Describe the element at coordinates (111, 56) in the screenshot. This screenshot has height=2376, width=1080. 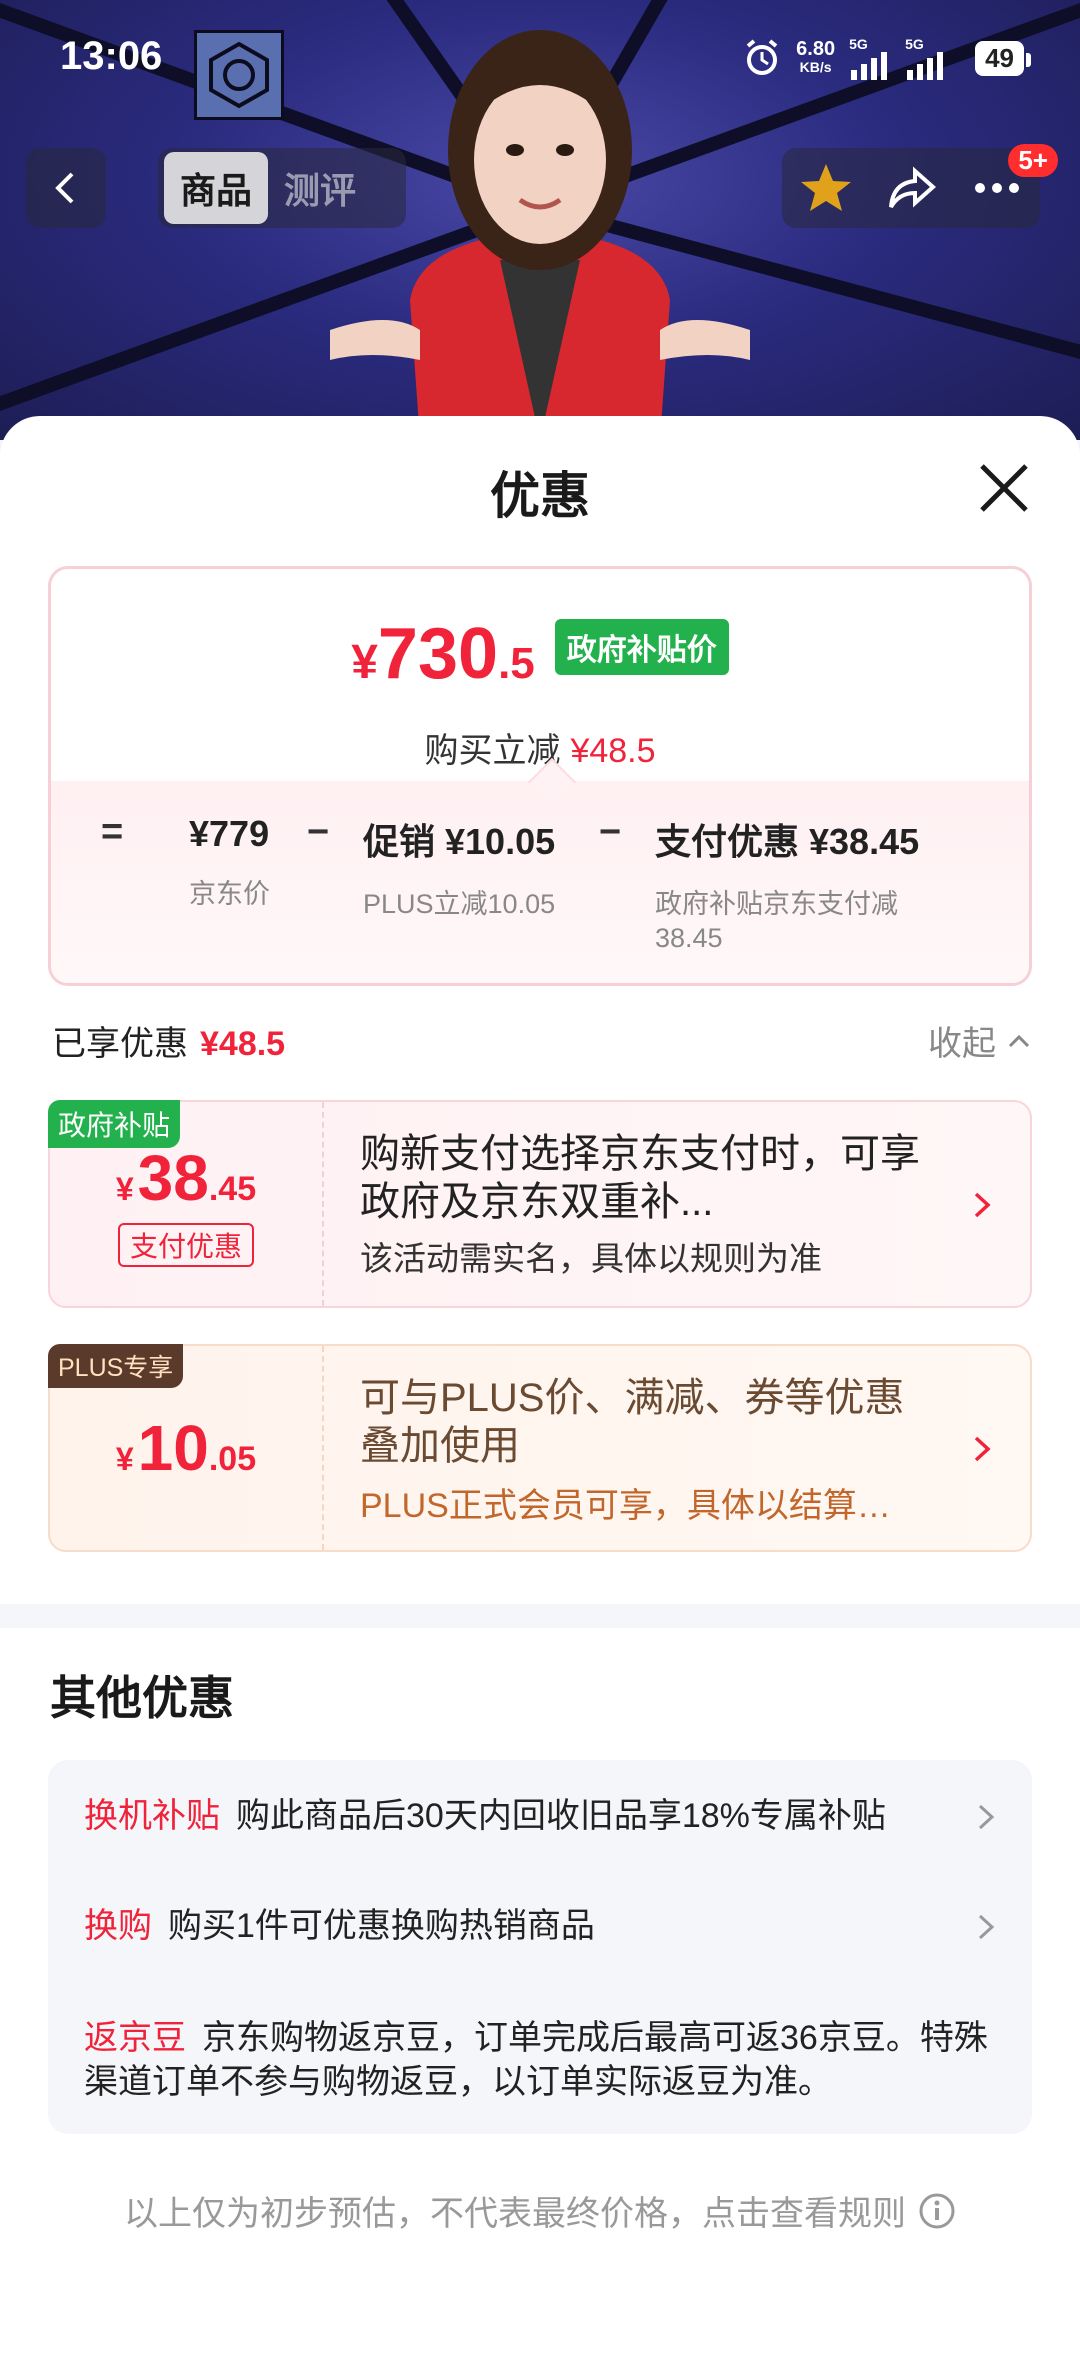
I see `status-time: 13:06` at that location.